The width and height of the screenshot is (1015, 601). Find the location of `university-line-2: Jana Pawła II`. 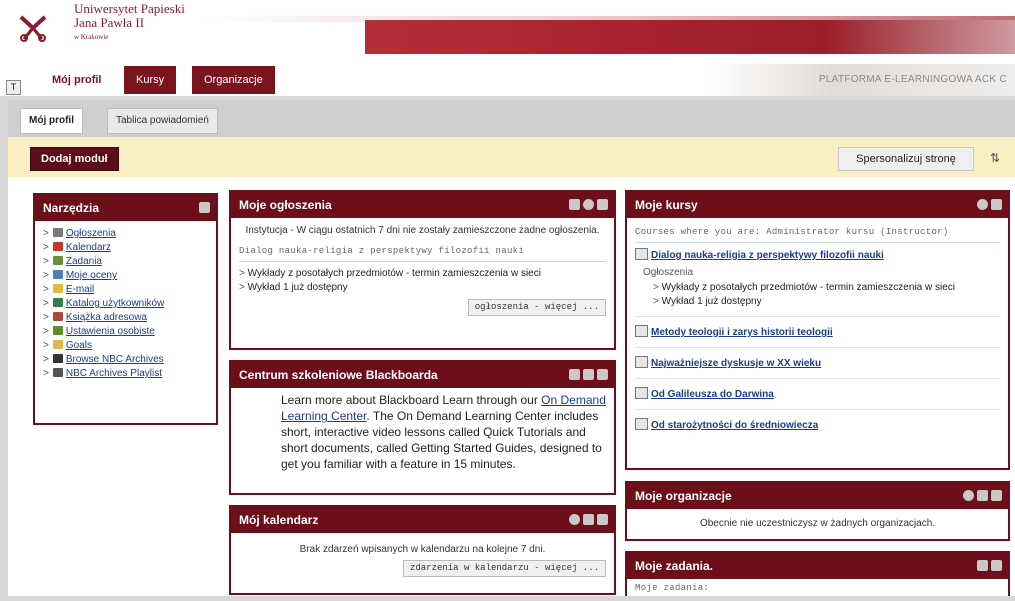

university-line-2: Jana Pawła II is located at coordinates (109, 22).